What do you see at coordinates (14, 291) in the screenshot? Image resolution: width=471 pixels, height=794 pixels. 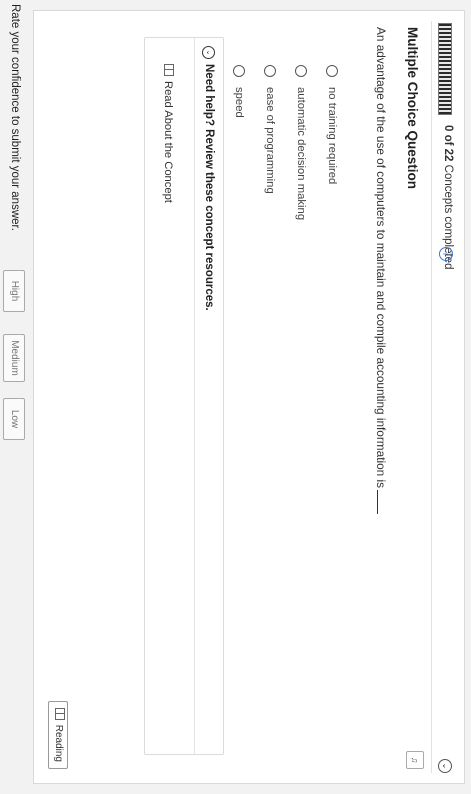 I see `confidence-high-button: High` at bounding box center [14, 291].